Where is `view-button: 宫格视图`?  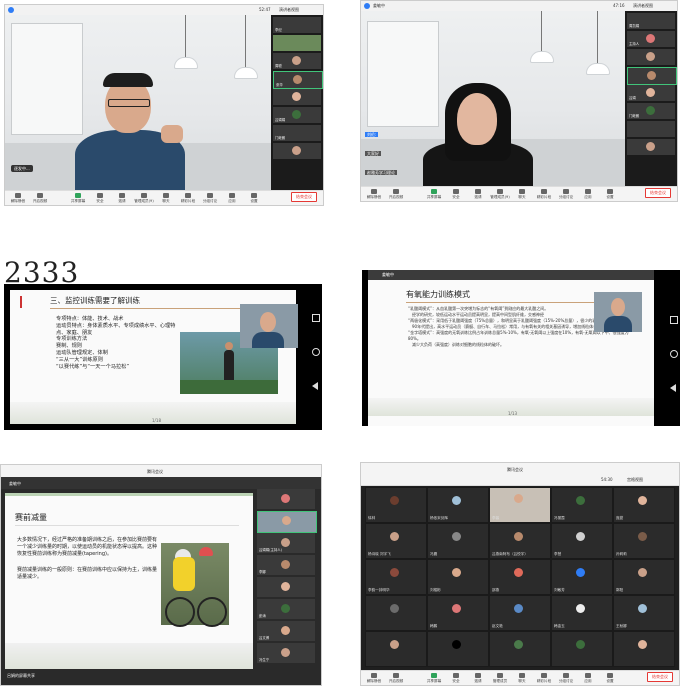
view-button: 宫格视图 is located at coordinates (635, 479).